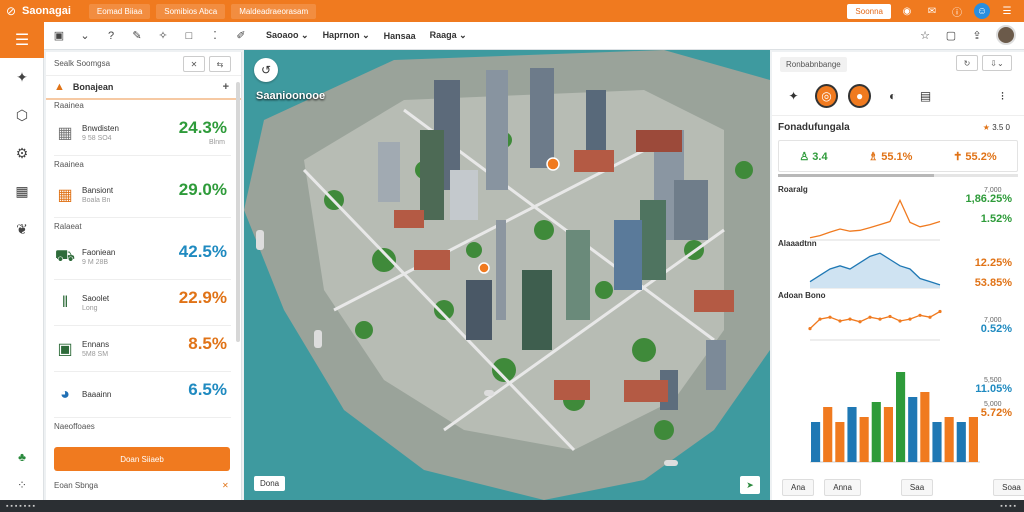 The image size is (1024, 512). I want to click on stat-value: 1.52%, so click(996, 219).